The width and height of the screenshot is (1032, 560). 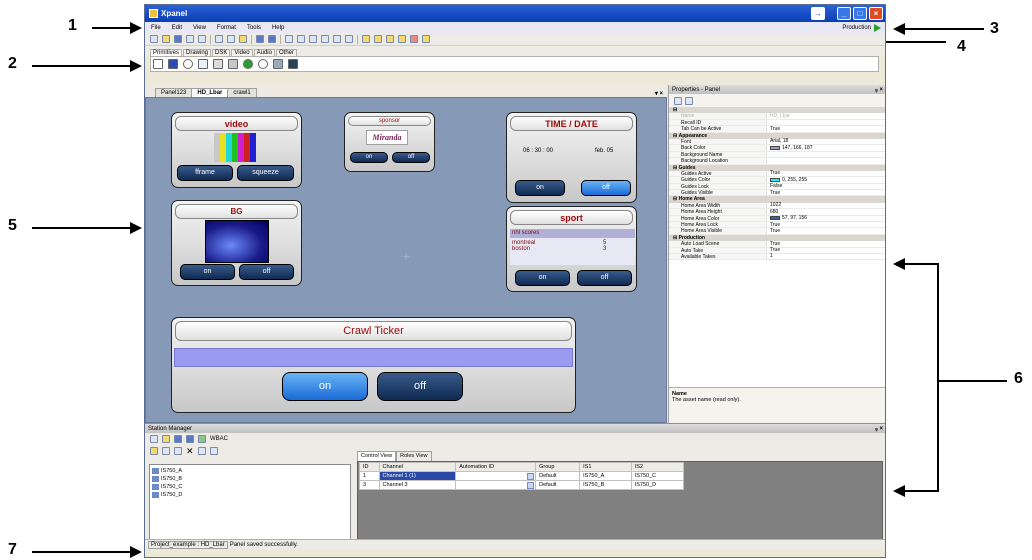 What do you see at coordinates (369, 485) in the screenshot?
I see `table-cell: 3` at bounding box center [369, 485].